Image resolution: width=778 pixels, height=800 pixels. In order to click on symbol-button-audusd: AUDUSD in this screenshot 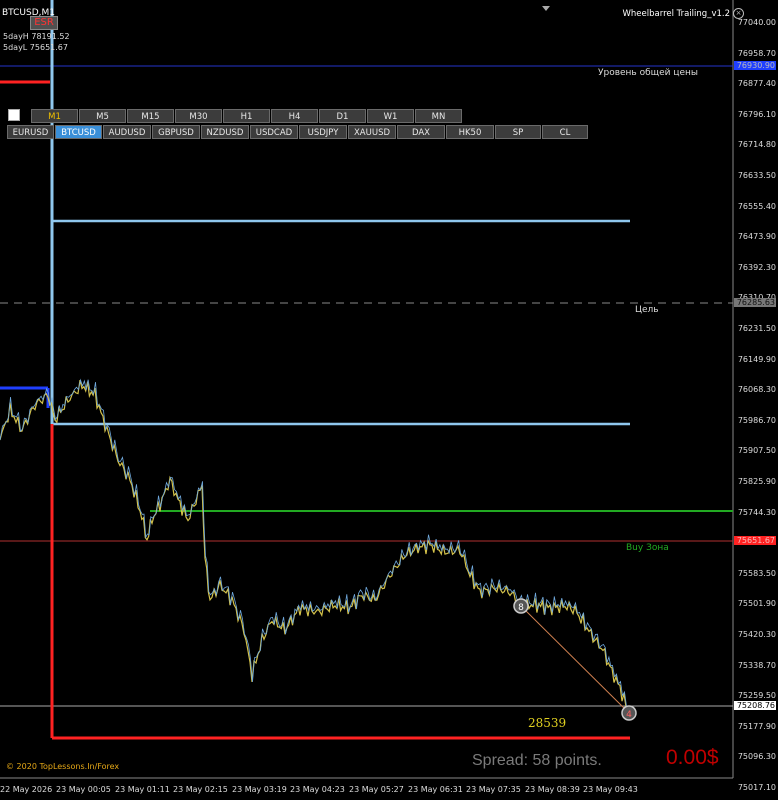, I will do `click(127, 132)`.